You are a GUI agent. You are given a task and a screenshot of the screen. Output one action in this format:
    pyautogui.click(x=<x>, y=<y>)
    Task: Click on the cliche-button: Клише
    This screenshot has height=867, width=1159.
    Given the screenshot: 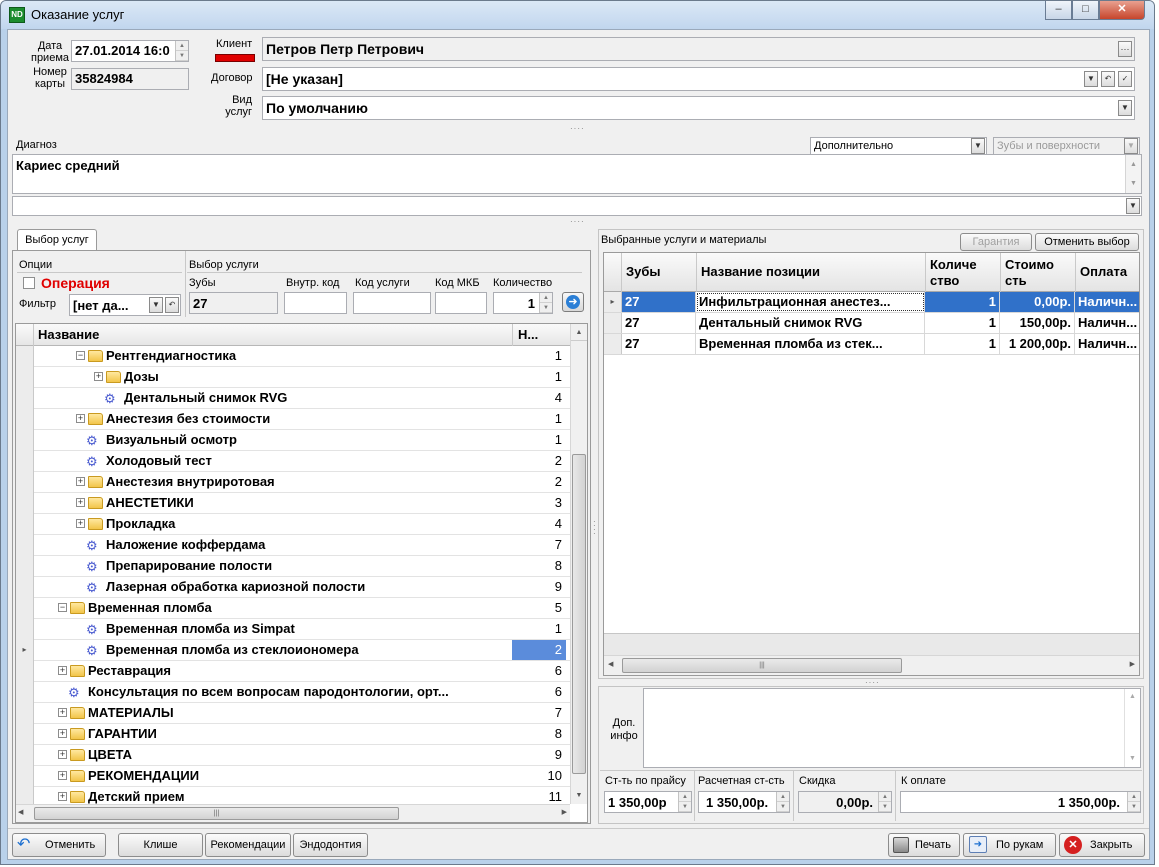 What is the action you would take?
    pyautogui.click(x=160, y=845)
    